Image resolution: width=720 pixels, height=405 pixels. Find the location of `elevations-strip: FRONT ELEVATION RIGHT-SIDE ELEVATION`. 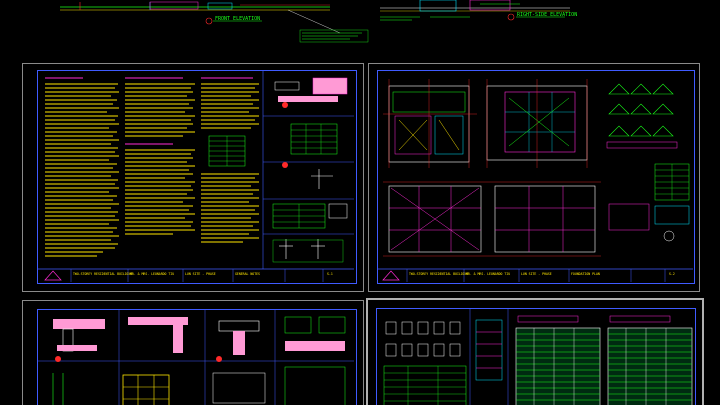

elevations-strip: FRONT ELEVATION RIGHT-SIDE ELEVATION is located at coordinates (360, 24).